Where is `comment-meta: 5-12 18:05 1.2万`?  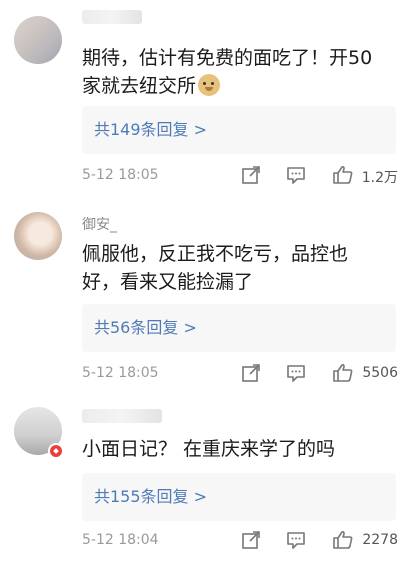 comment-meta: 5-12 18:05 1.2万 is located at coordinates (240, 176).